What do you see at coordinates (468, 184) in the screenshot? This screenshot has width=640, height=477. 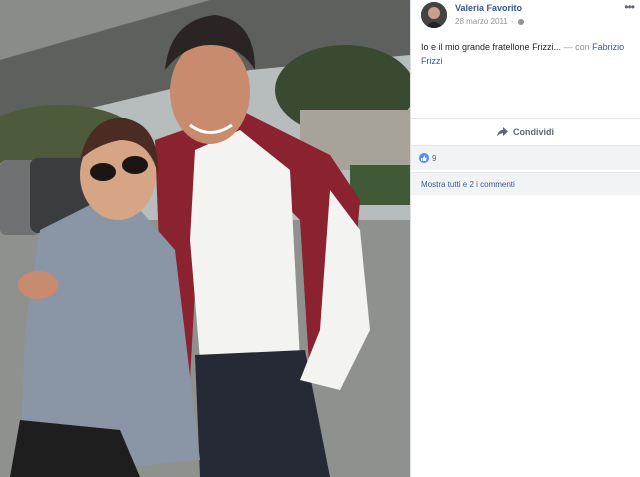 I see `show-all-comments-link: Mostra tutti e 2 i commenti` at bounding box center [468, 184].